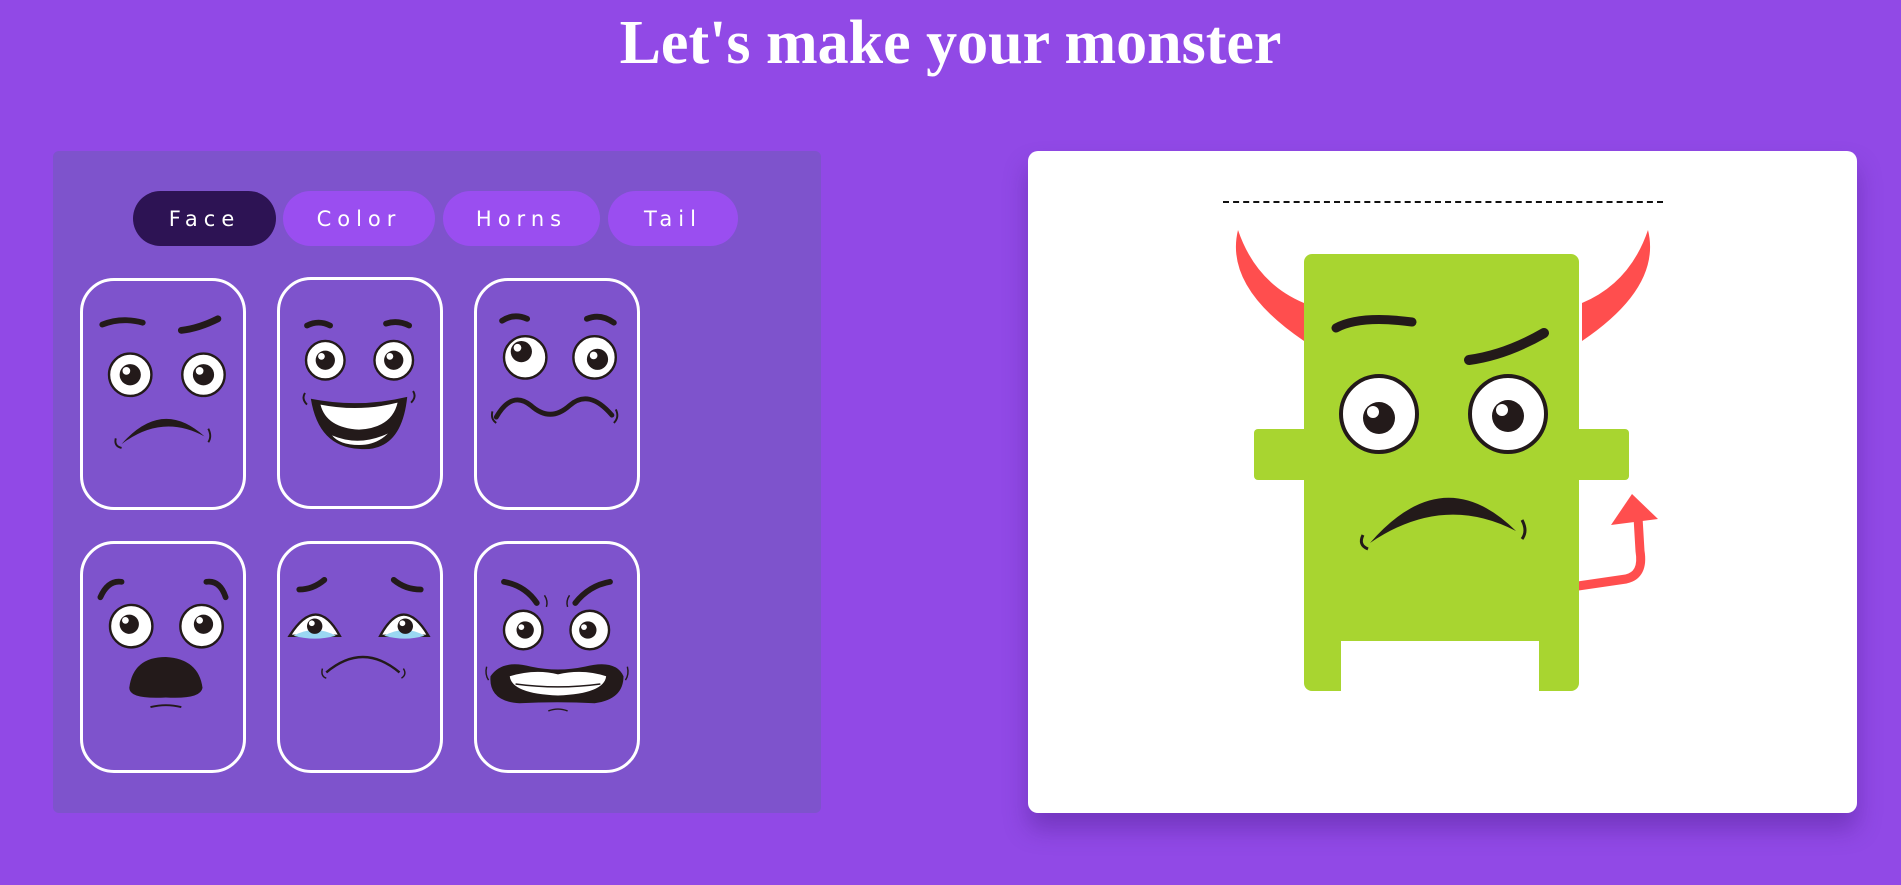 This screenshot has height=885, width=1901. I want to click on tab-color: Color, so click(359, 218).